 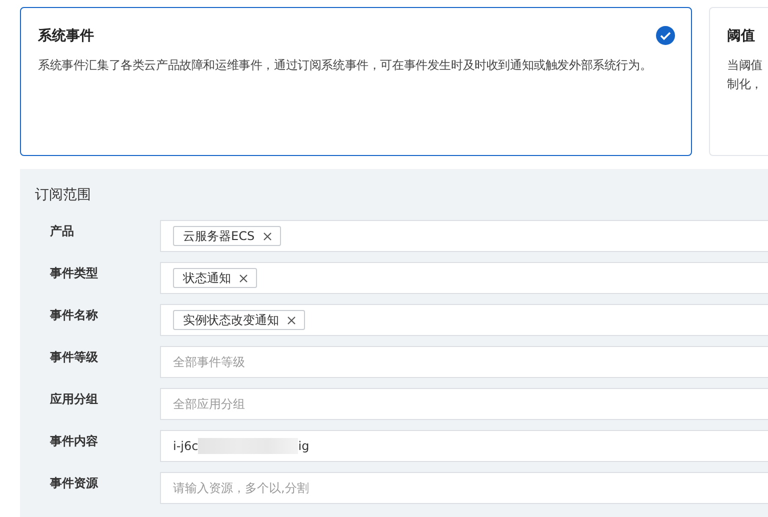 What do you see at coordinates (74, 483) in the screenshot?
I see `field-label: 事件资源` at bounding box center [74, 483].